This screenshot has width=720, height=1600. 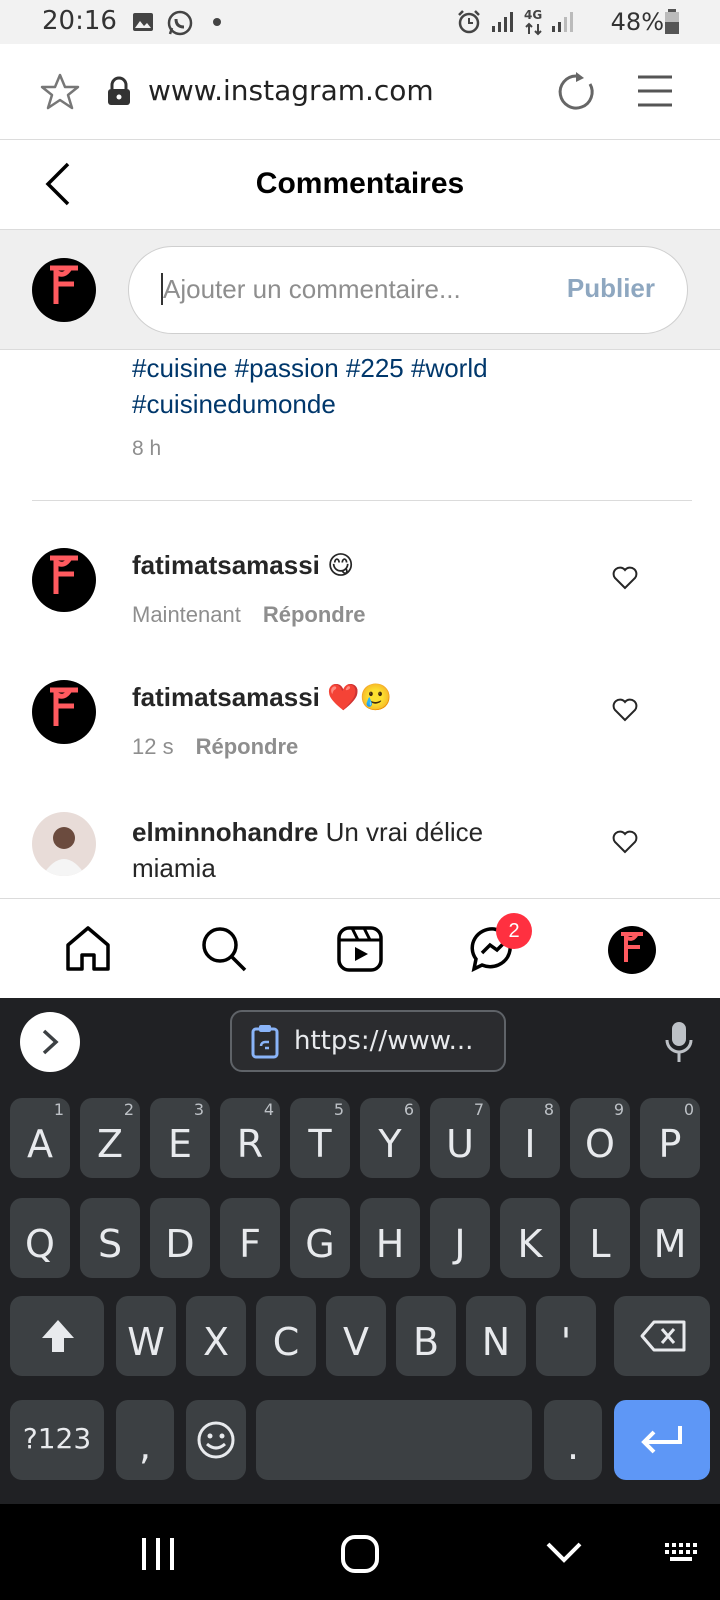 I want to click on key-label: T, so click(x=320, y=1144).